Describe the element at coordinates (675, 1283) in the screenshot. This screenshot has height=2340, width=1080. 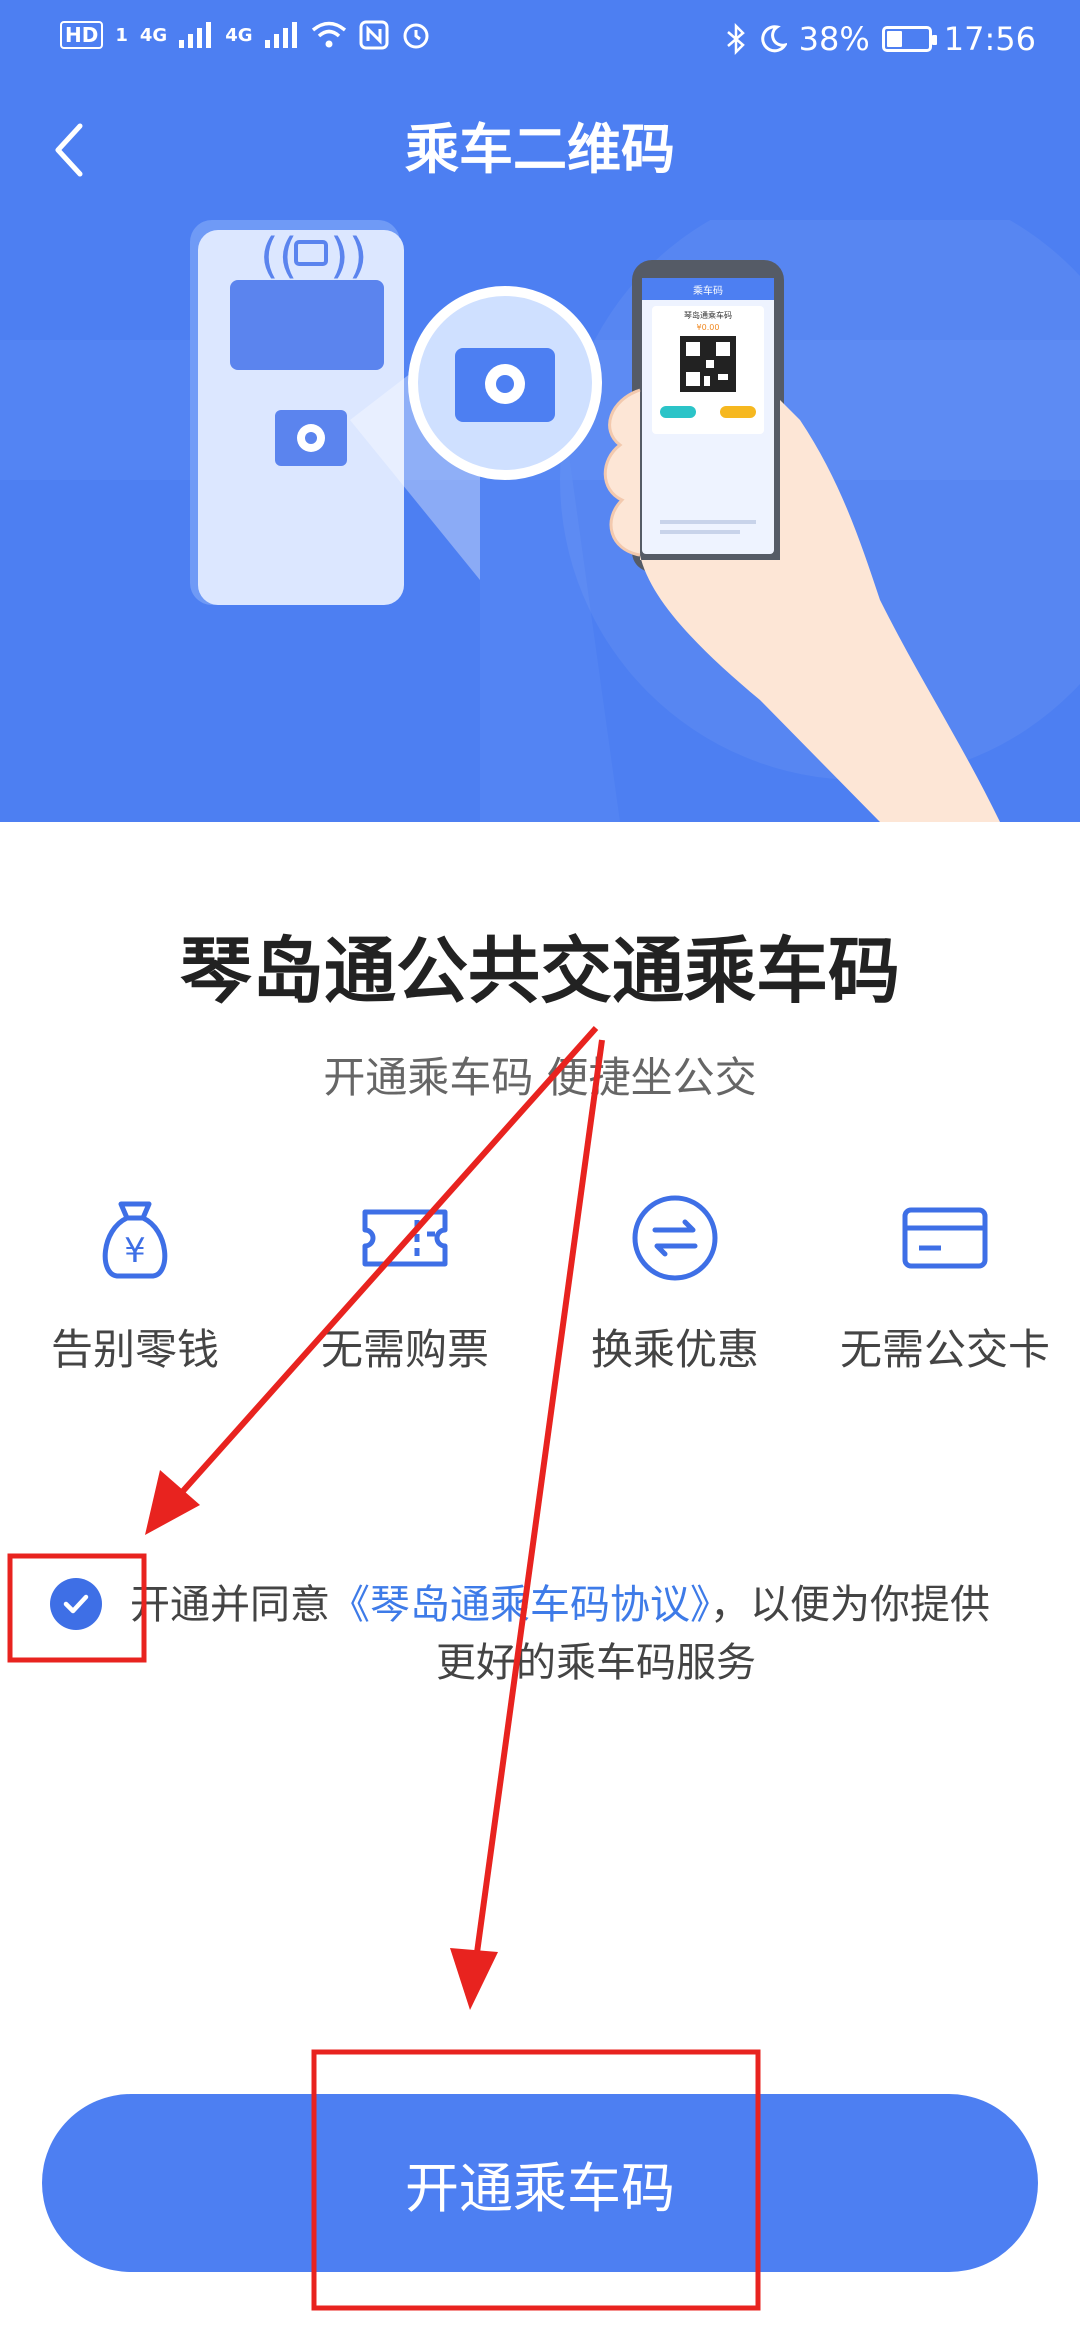
I see `feature-item: 换乘优惠` at that location.